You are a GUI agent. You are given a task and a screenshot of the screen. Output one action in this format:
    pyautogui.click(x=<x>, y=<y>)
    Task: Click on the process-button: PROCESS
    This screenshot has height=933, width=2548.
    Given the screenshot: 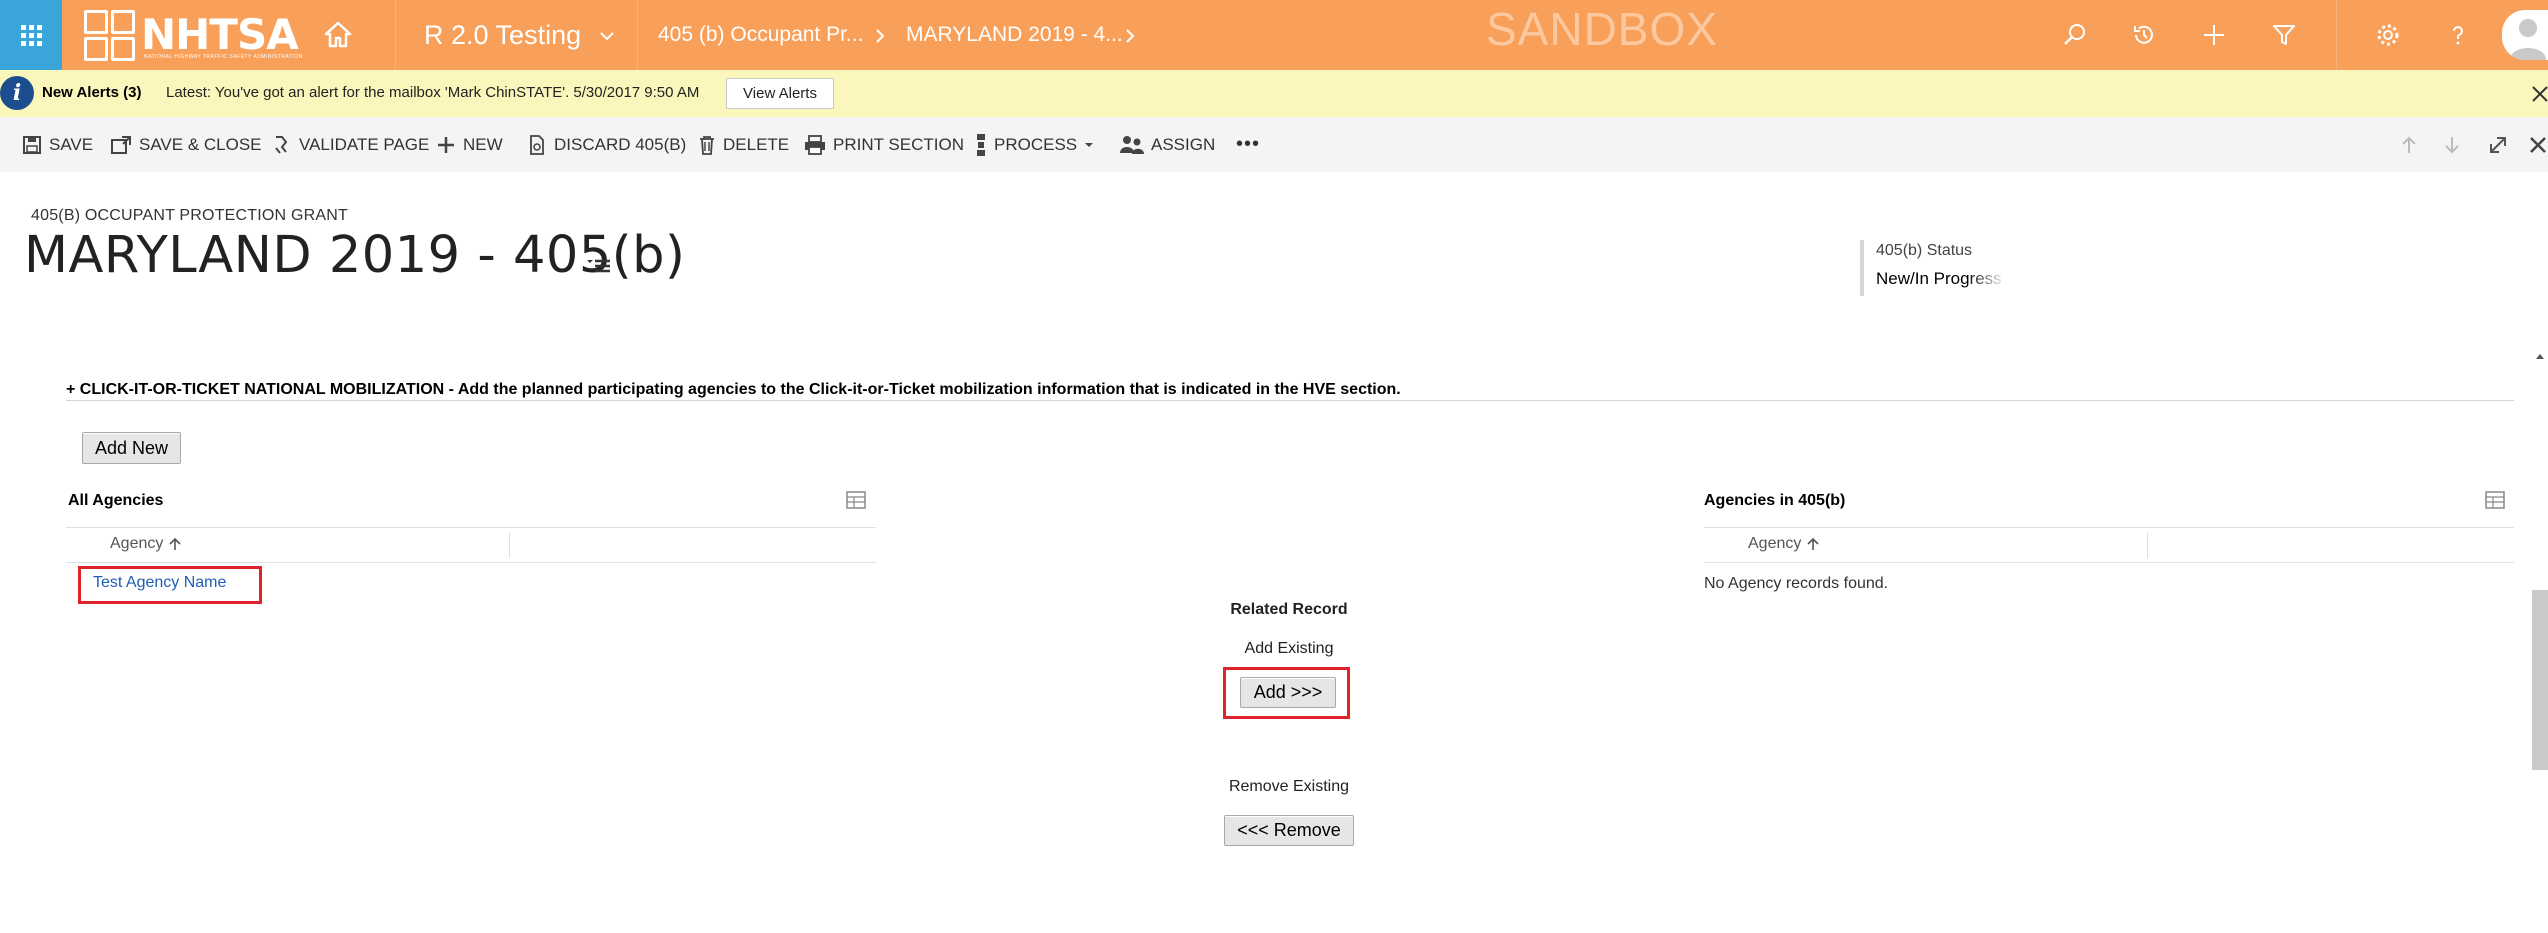 What is the action you would take?
    pyautogui.click(x=1034, y=144)
    